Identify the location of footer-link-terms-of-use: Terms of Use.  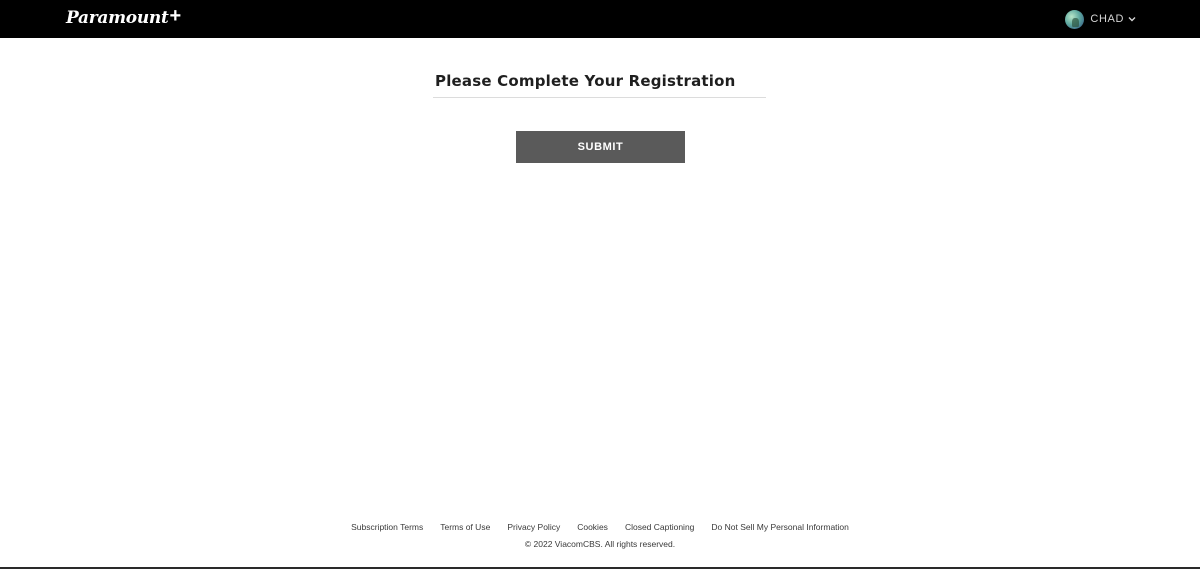
(465, 527).